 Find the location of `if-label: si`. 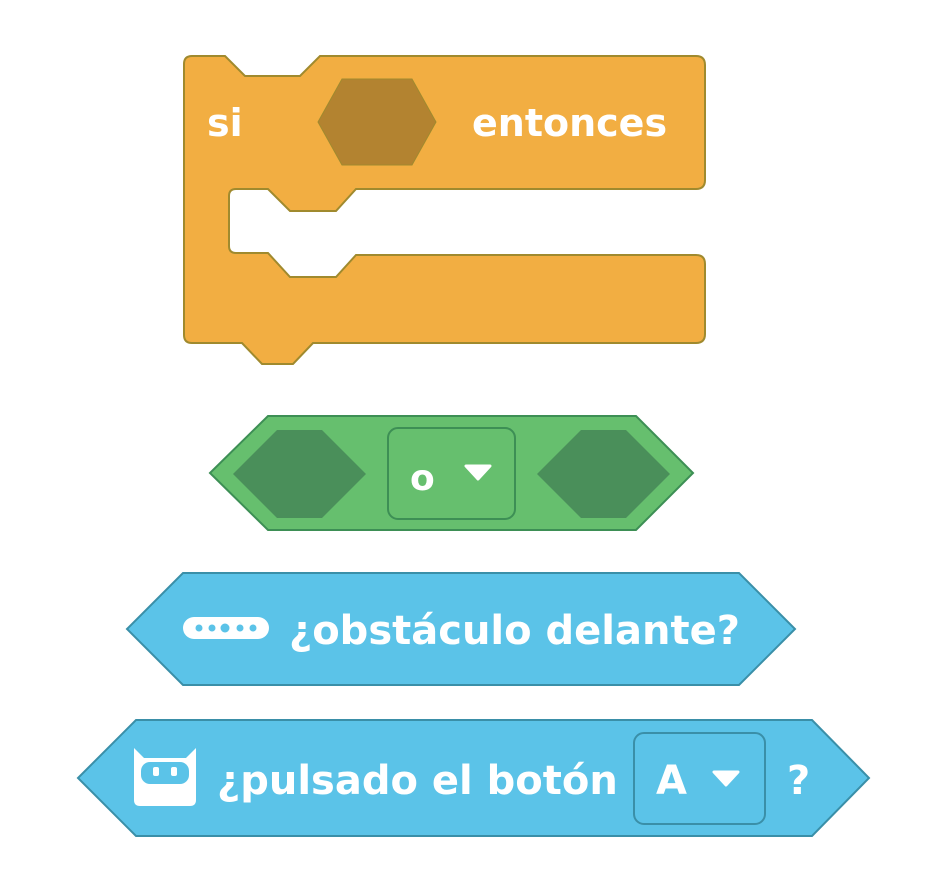

if-label: si is located at coordinates (225, 123).